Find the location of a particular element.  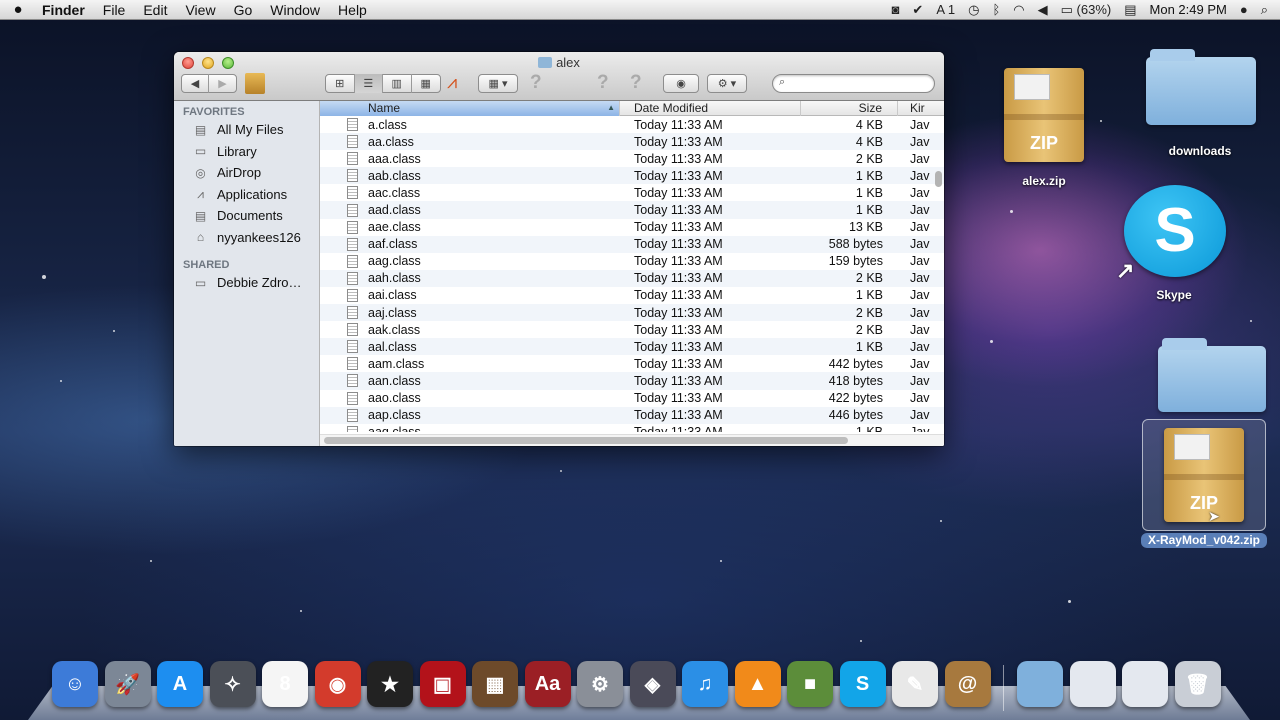

dock-applications-stack-icon is located at coordinates (1040, 684).